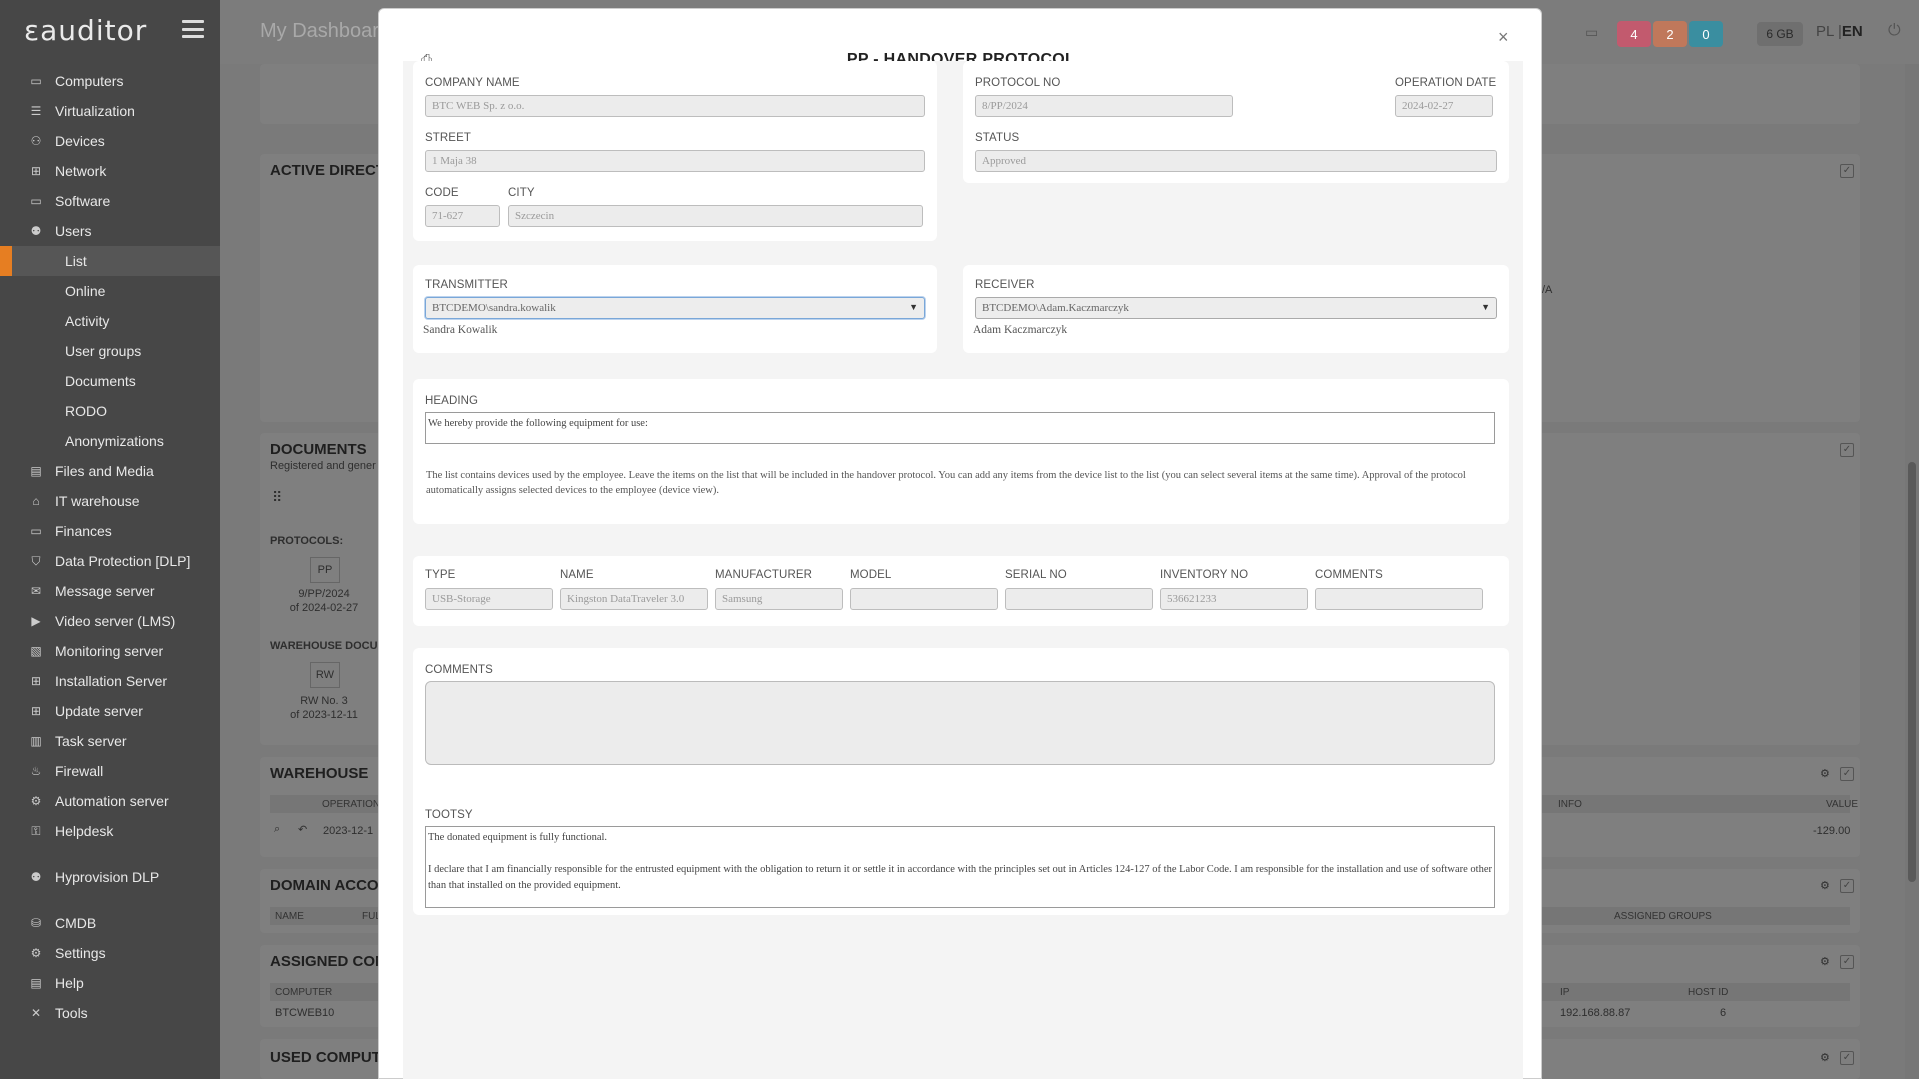  I want to click on sidebar-subitem-anonymizations: Anonymizations, so click(110, 441).